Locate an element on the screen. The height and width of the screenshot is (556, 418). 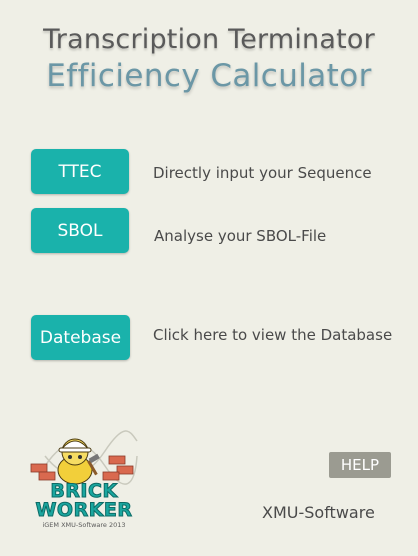
brick-worker-mascot-icon is located at coordinates (84, 457).